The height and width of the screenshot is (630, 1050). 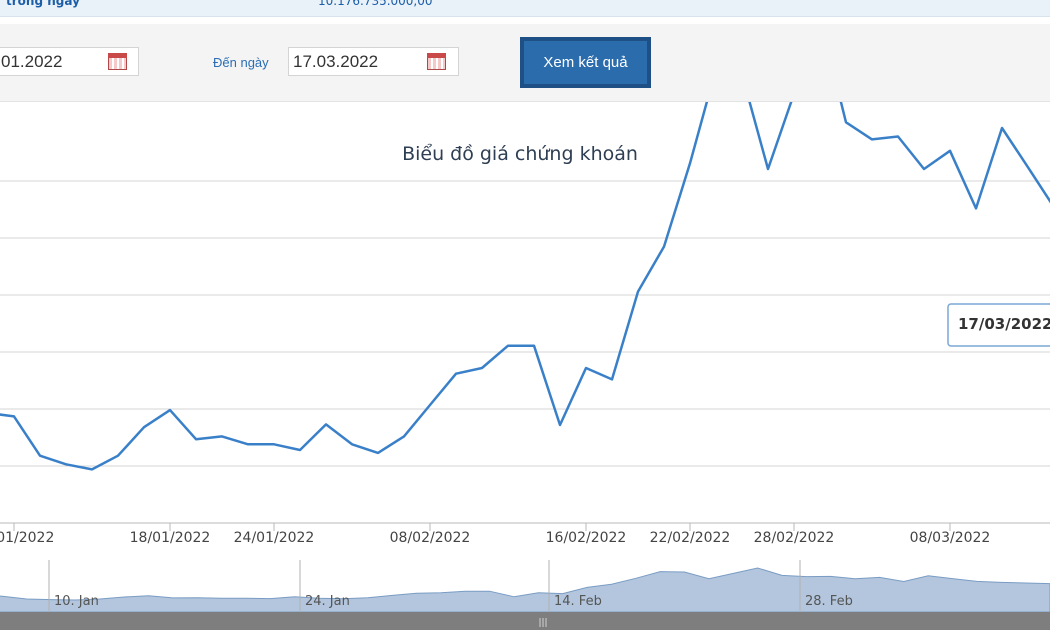 What do you see at coordinates (950, 538) in the screenshot?
I see `x-tick-label: 08/03/2022` at bounding box center [950, 538].